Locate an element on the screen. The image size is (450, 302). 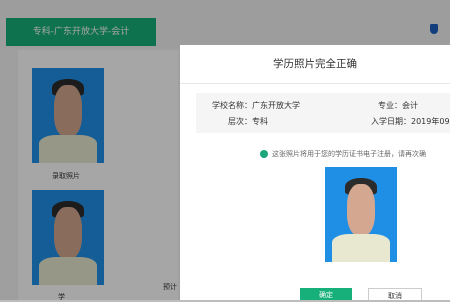
modal-title: 学历照片完全正确 is located at coordinates (315, 64).